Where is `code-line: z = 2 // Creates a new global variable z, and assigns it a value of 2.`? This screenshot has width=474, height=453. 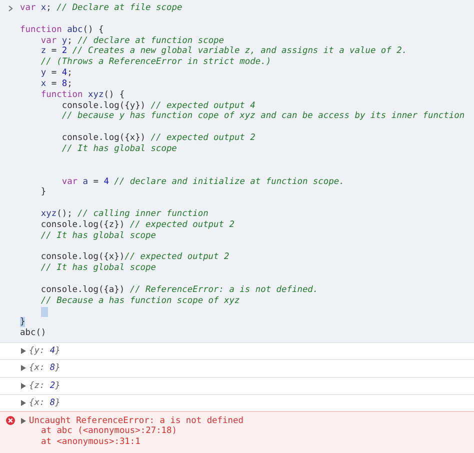 code-line: z = 2 // Creates a new global variable z, and assigns it a value of 2. is located at coordinates (224, 51).